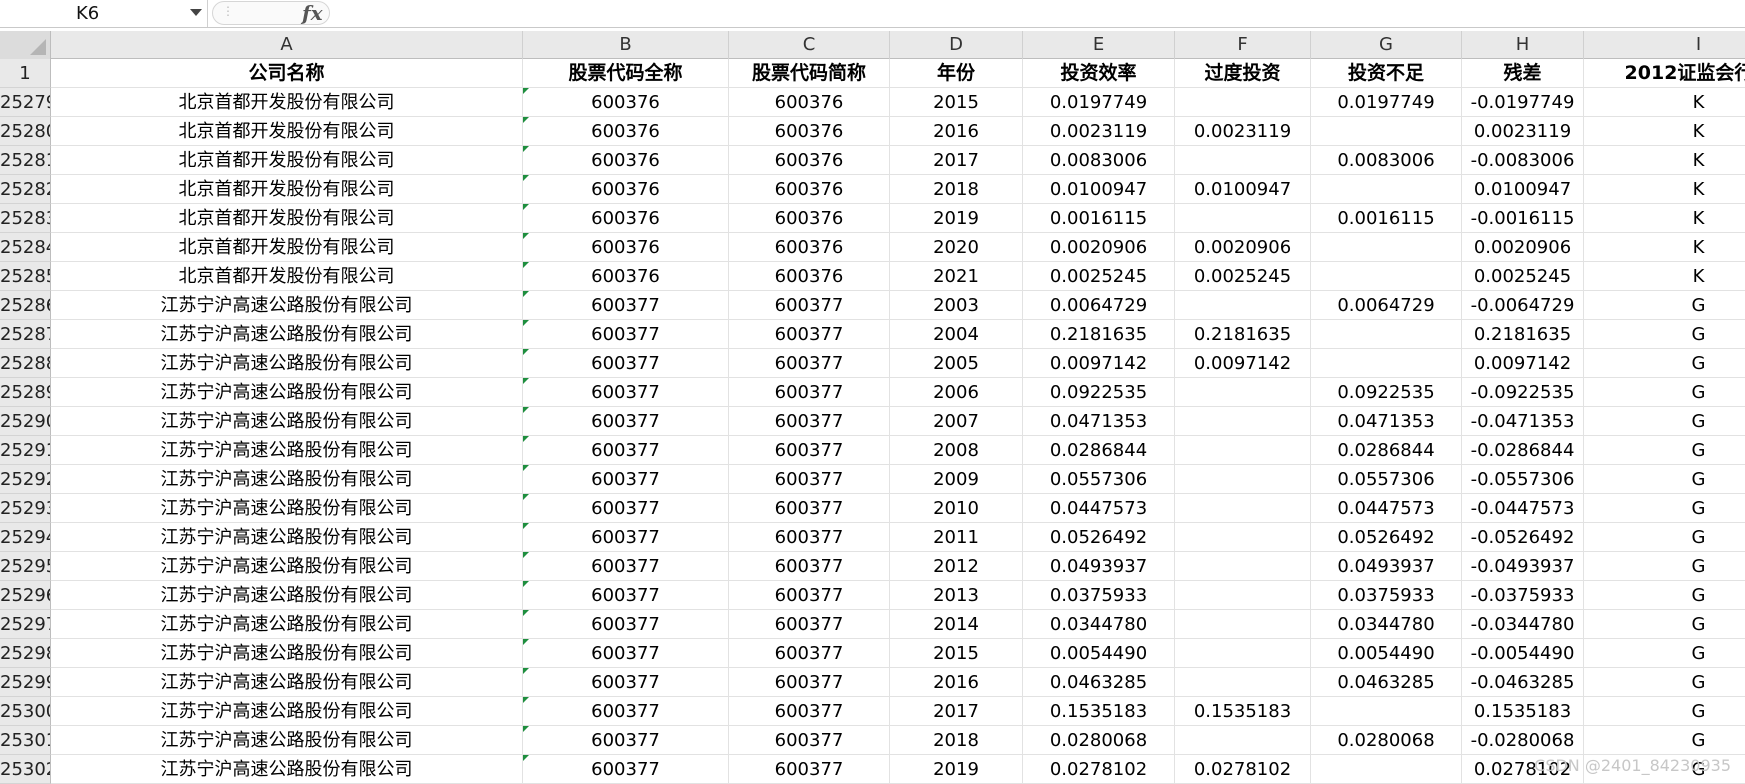 This screenshot has width=1745, height=784. Describe the element at coordinates (1243, 73) in the screenshot. I see `header-cell: 过度投资` at that location.